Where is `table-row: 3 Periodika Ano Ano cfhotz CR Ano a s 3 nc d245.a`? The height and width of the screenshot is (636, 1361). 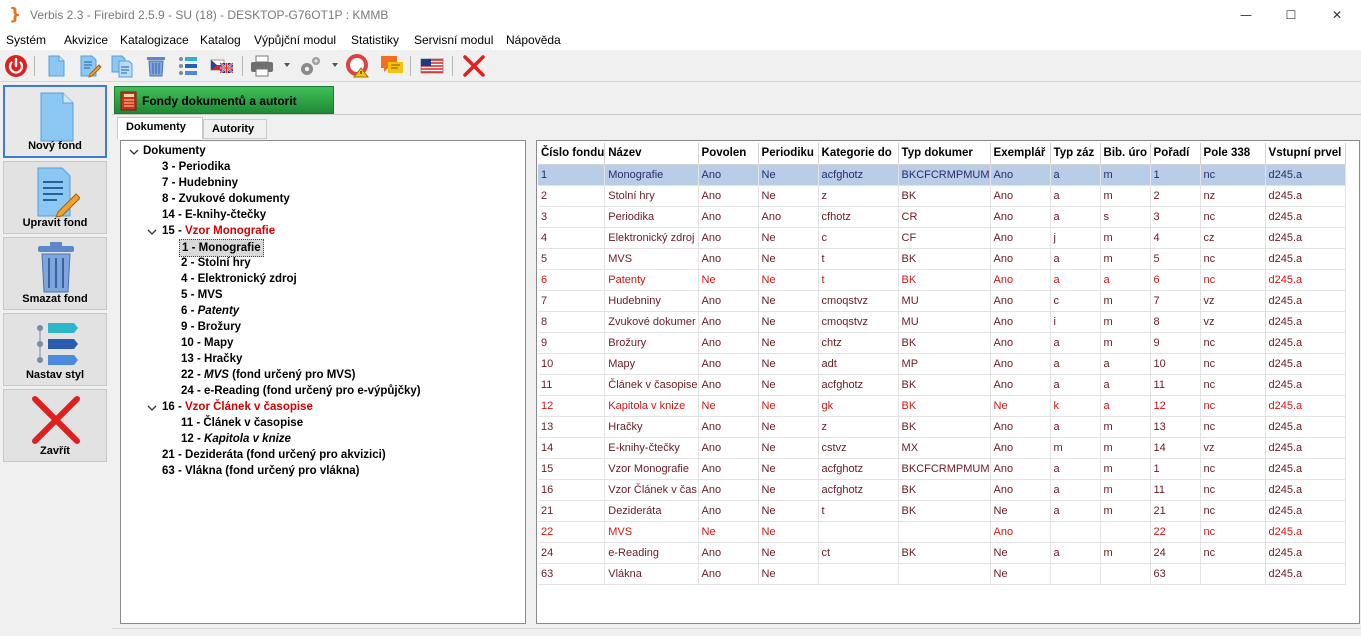 table-row: 3 Periodika Ano Ano cfhotz CR Ano a s 3 nc d245.a is located at coordinates (942, 217).